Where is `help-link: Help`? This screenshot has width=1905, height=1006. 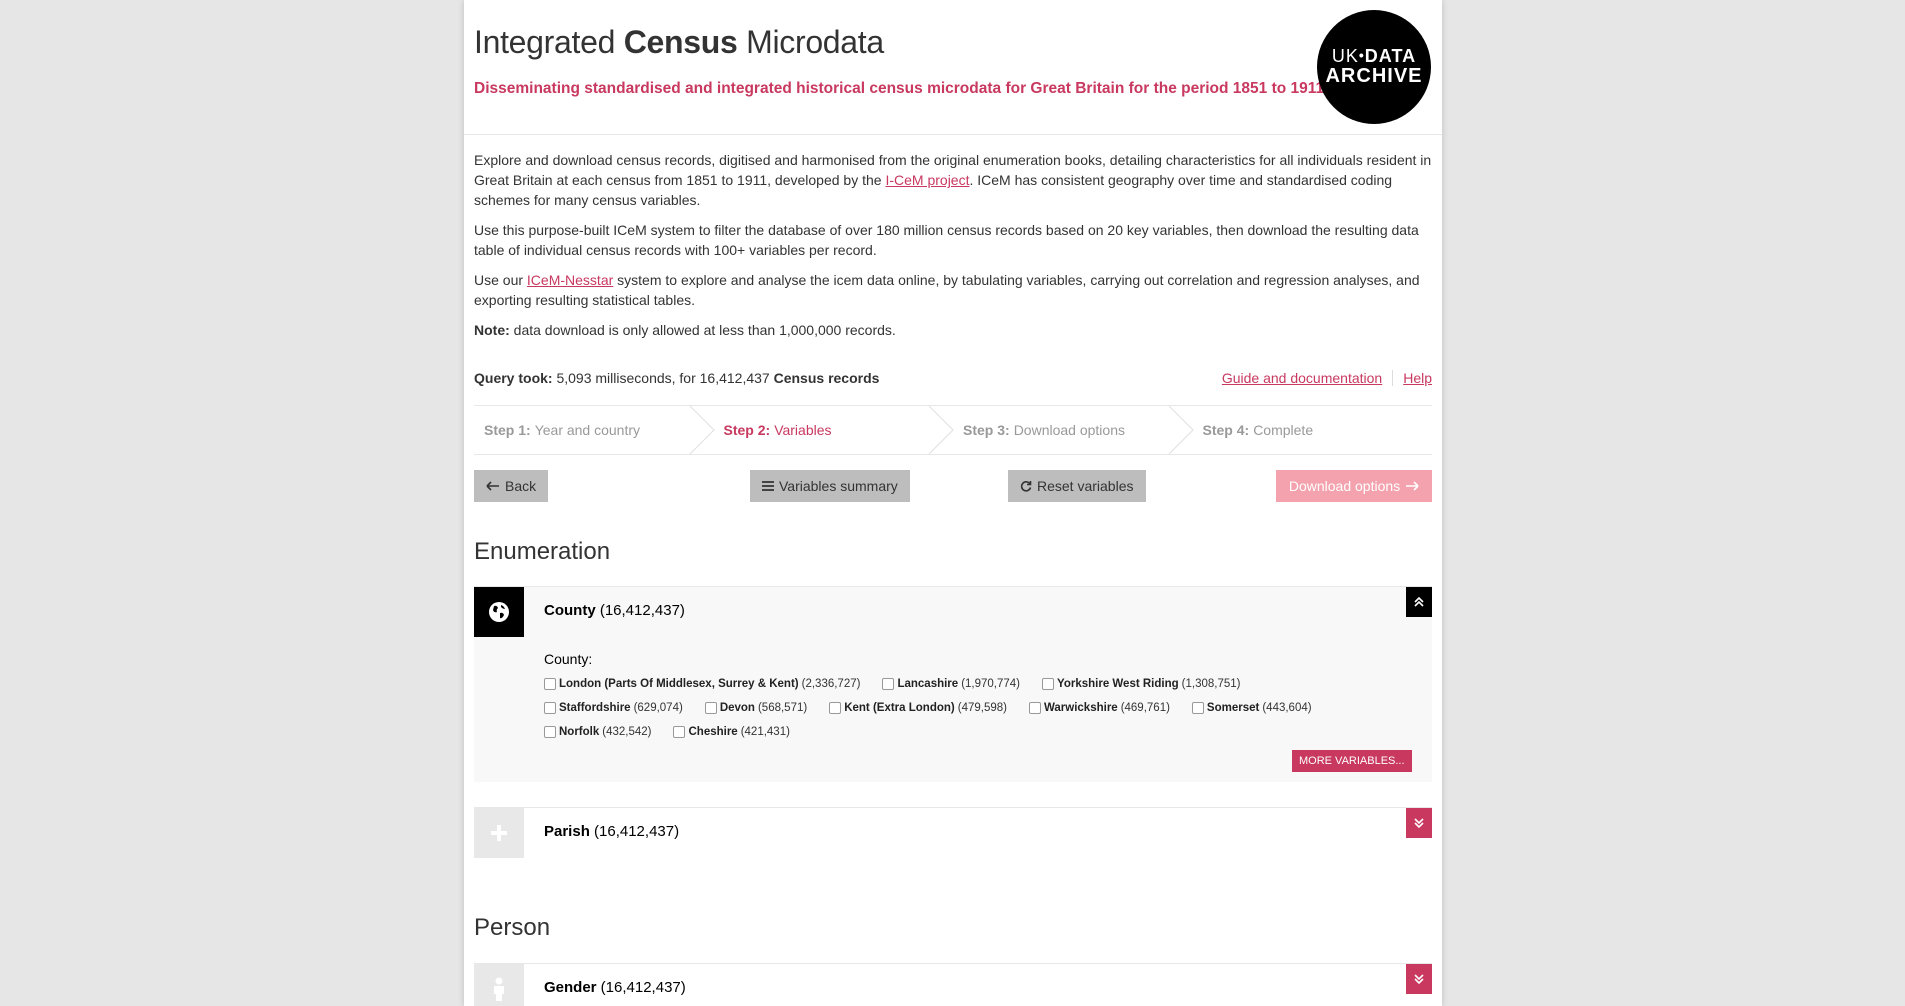 help-link: Help is located at coordinates (1417, 378).